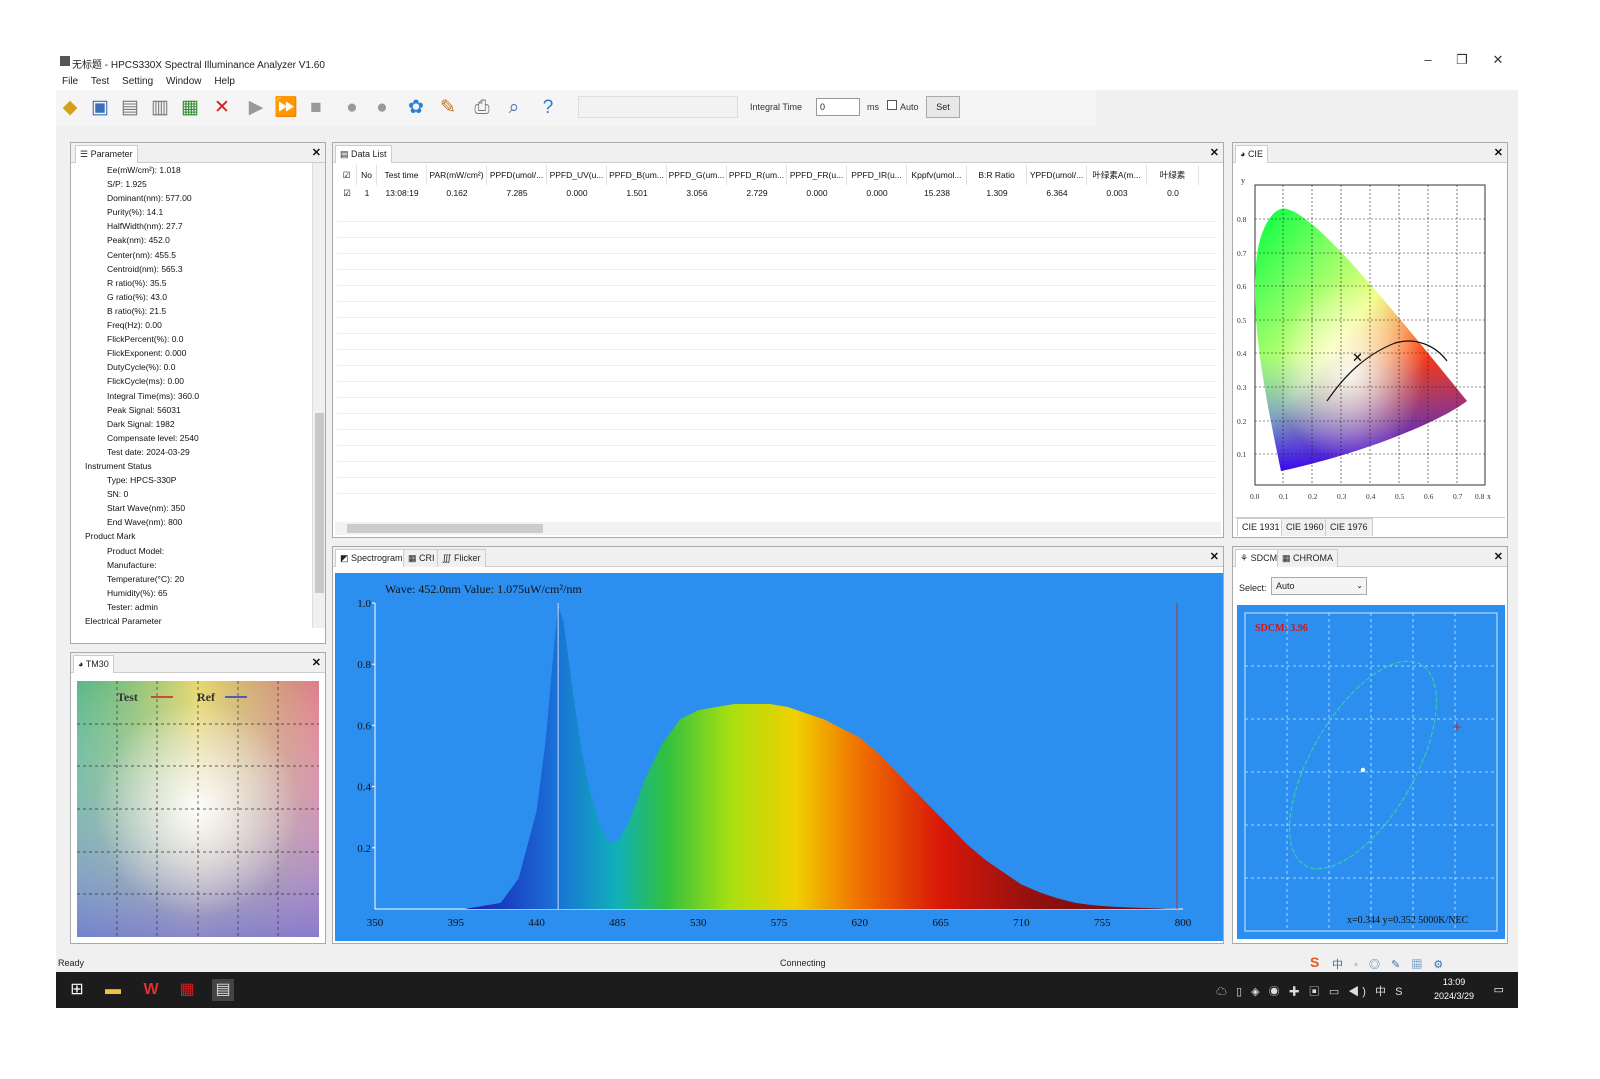  Describe the element at coordinates (416, 108) in the screenshot. I see `calibrate-icon: ✿` at that location.